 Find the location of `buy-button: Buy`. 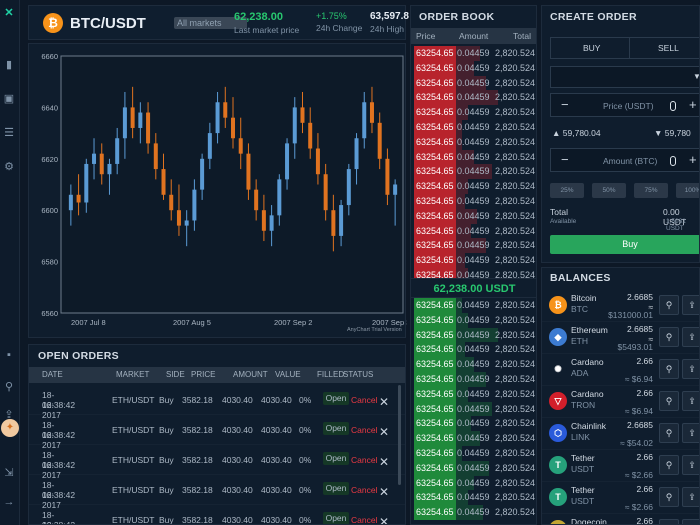

buy-button: Buy is located at coordinates (624, 244).